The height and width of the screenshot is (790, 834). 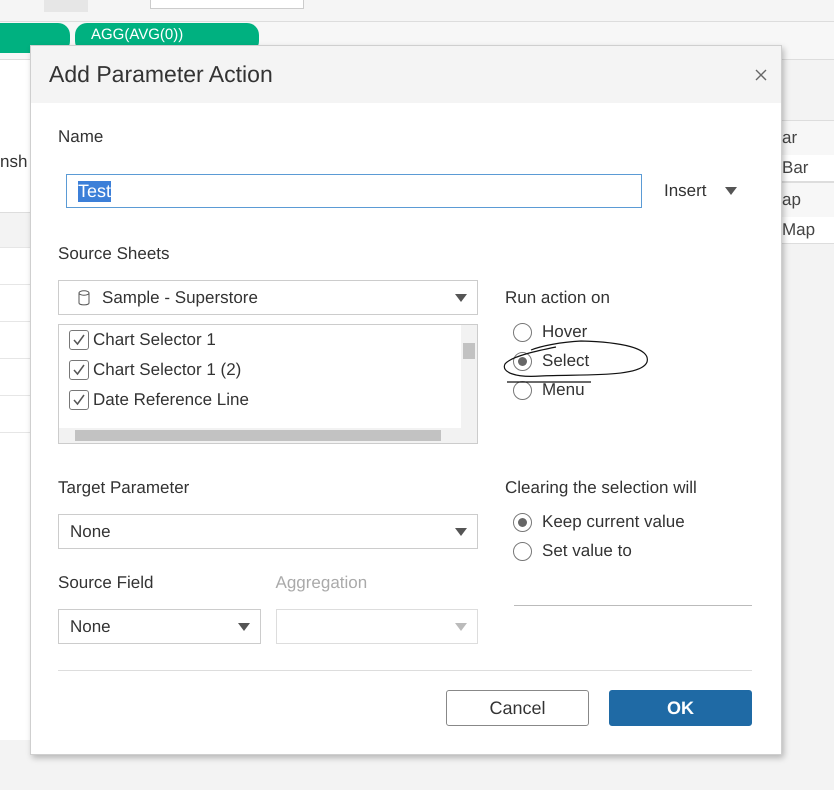 What do you see at coordinates (268, 531) in the screenshot?
I see `parameter-dropdown: None` at bounding box center [268, 531].